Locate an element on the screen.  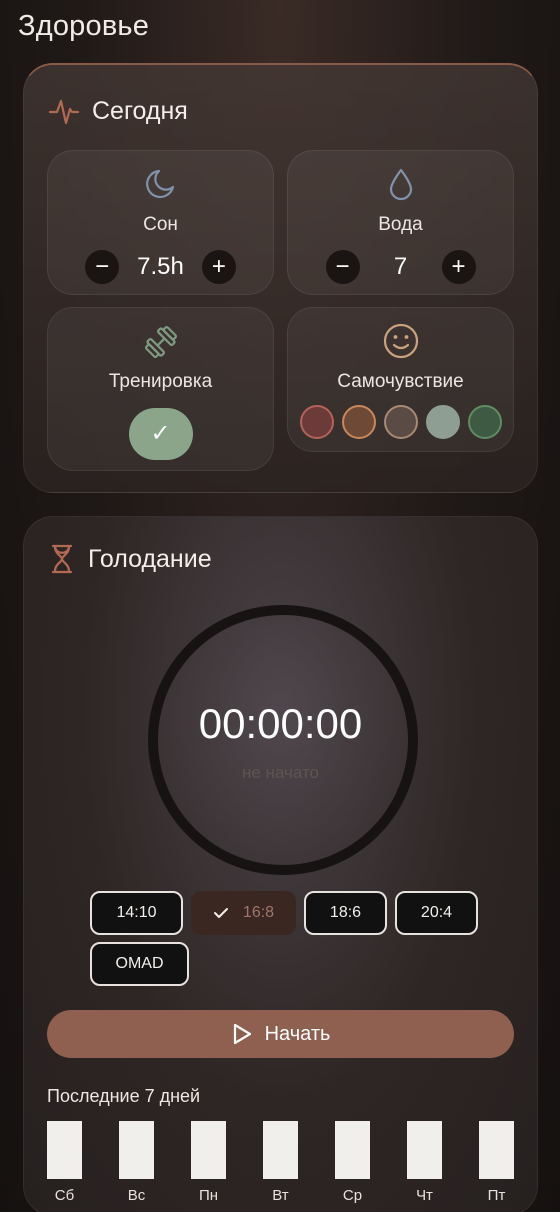
day-label: Сб is located at coordinates (64, 1195).